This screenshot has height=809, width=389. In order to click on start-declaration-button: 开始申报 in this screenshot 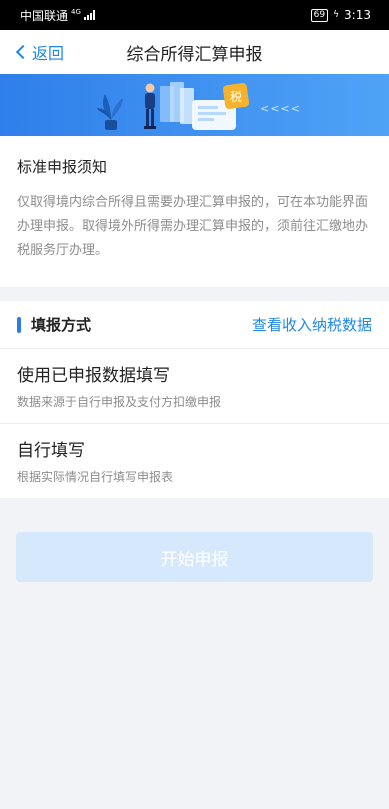, I will do `click(194, 557)`.